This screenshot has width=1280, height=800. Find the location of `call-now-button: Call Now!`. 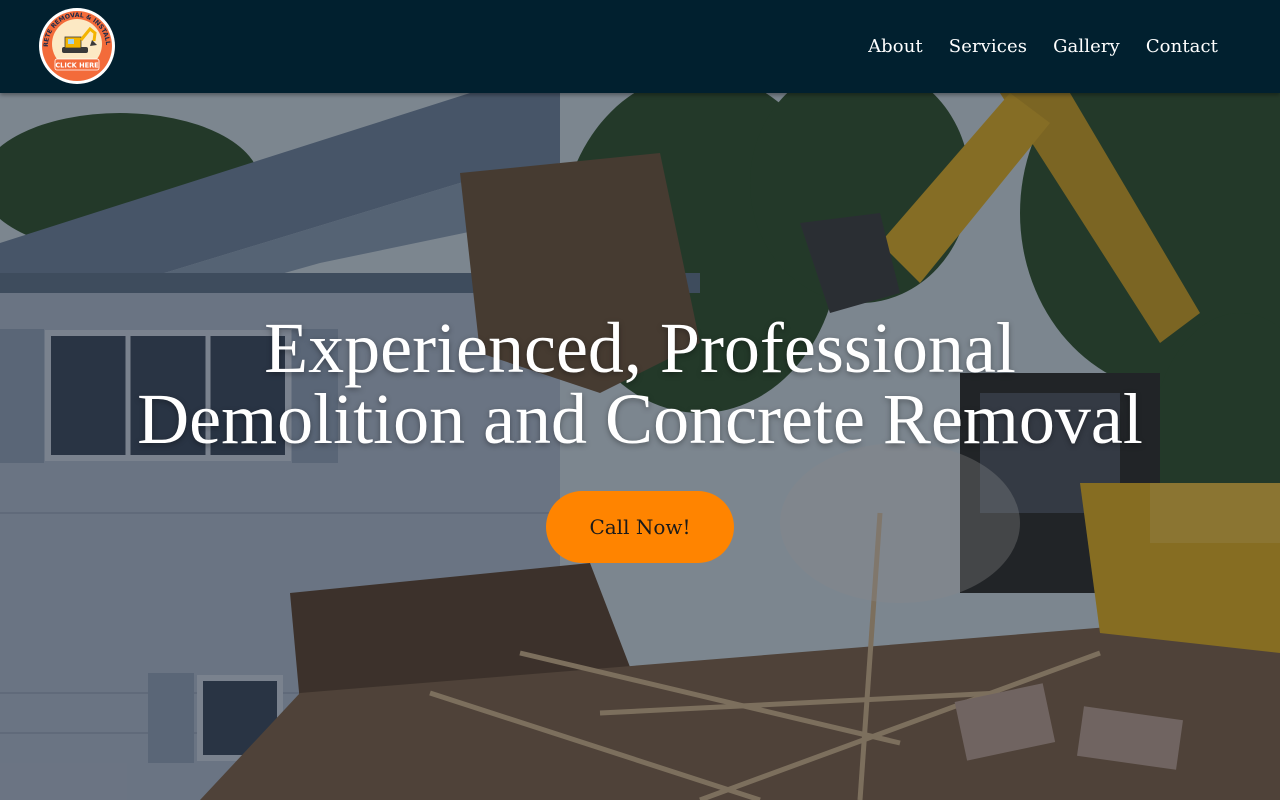

call-now-button: Call Now! is located at coordinates (640, 527).